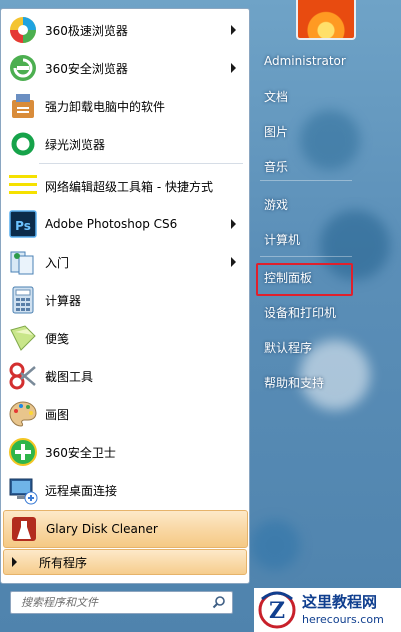 The width and height of the screenshot is (401, 632). I want to click on svg-text: Ps, so click(23, 226).